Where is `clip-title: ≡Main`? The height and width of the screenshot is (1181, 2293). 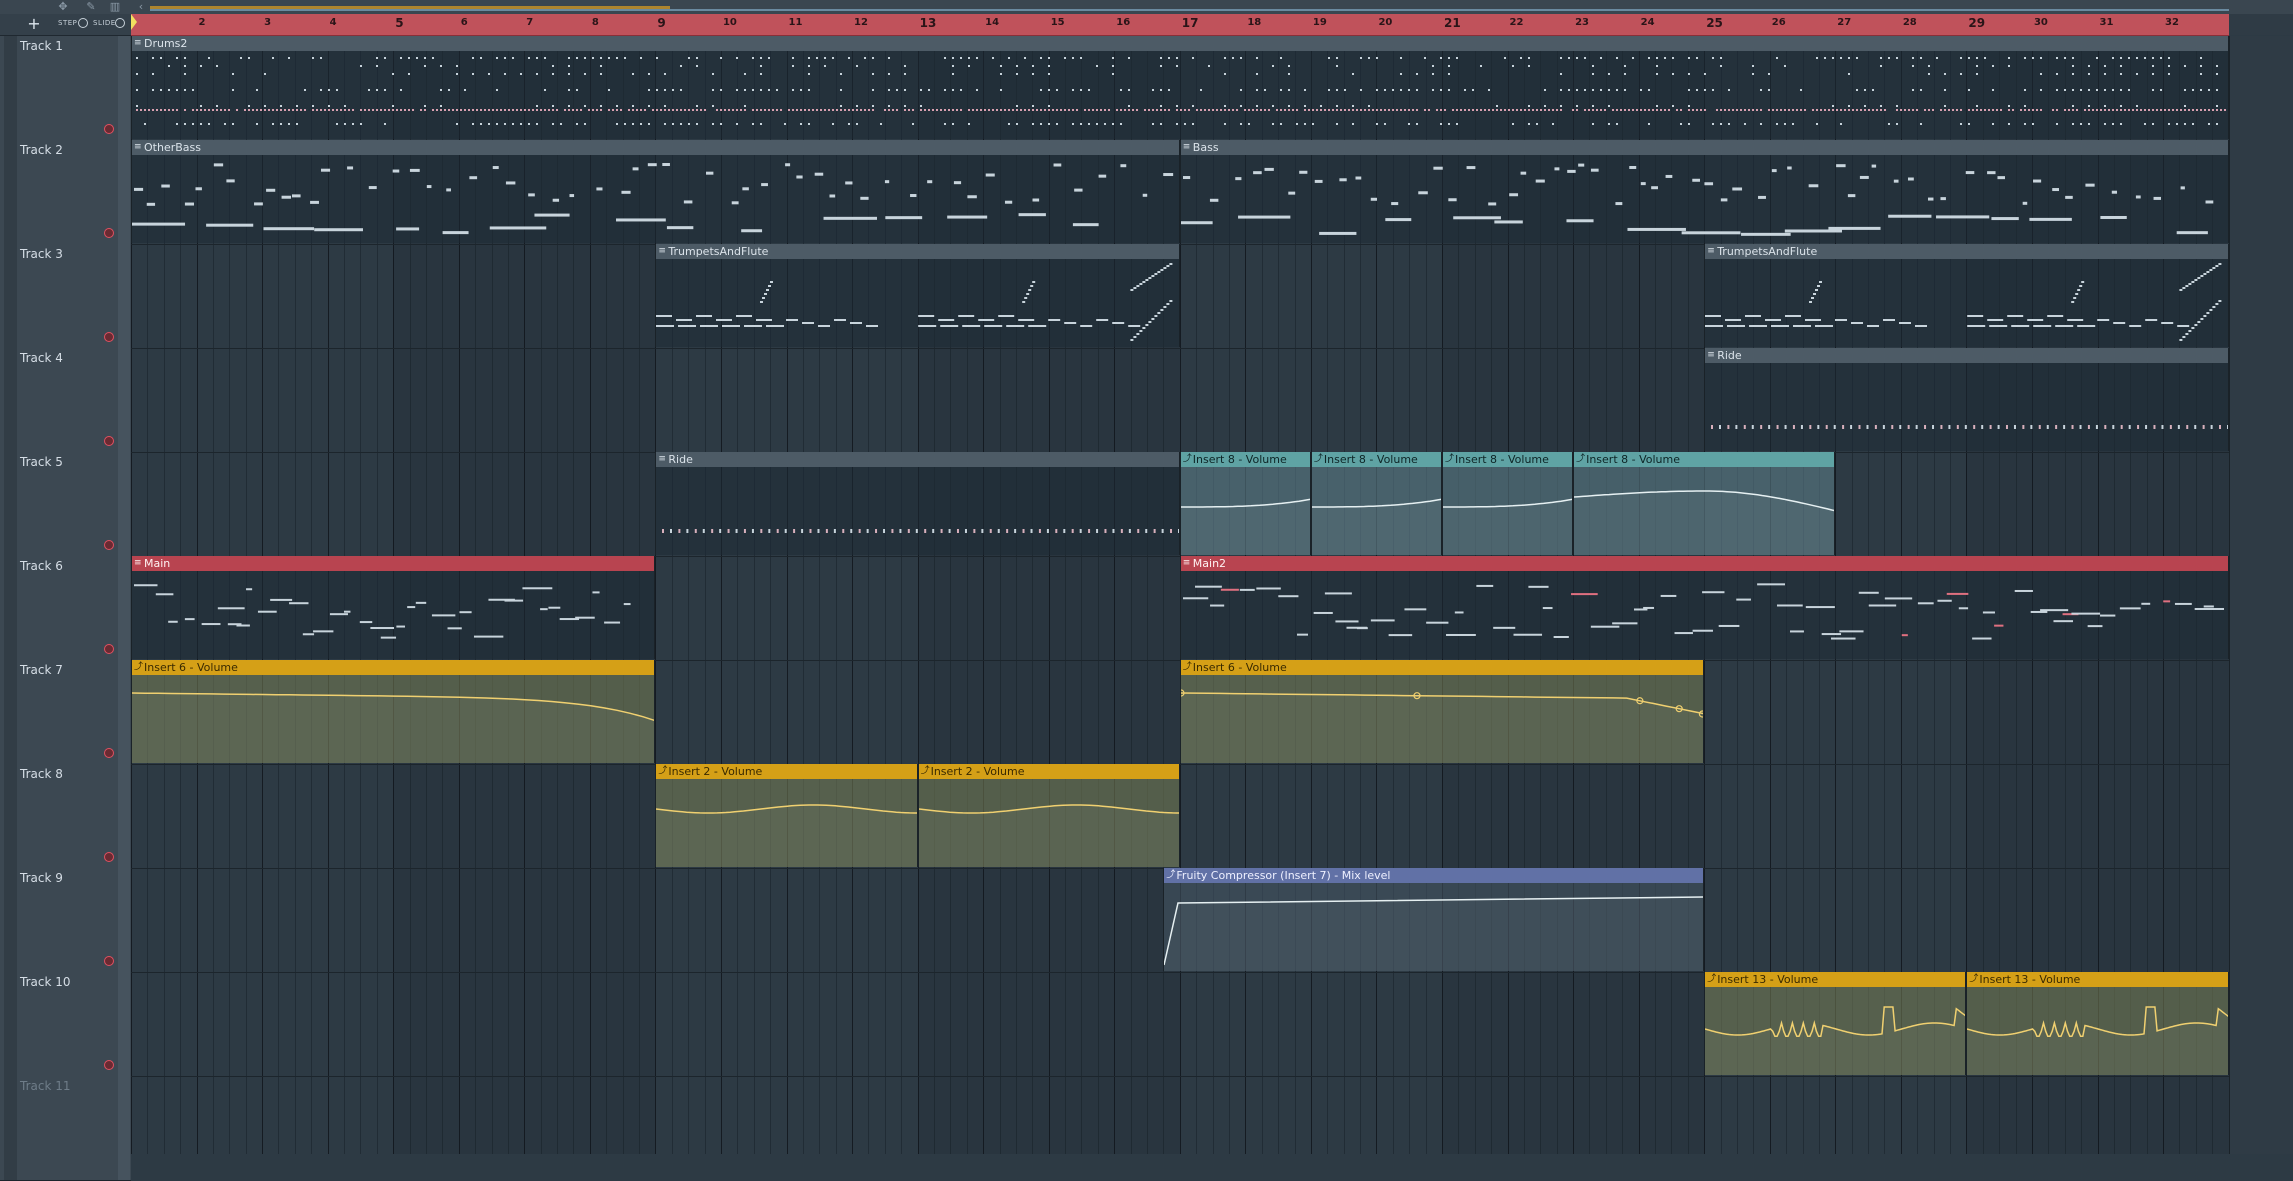 clip-title: ≡Main is located at coordinates (393, 563).